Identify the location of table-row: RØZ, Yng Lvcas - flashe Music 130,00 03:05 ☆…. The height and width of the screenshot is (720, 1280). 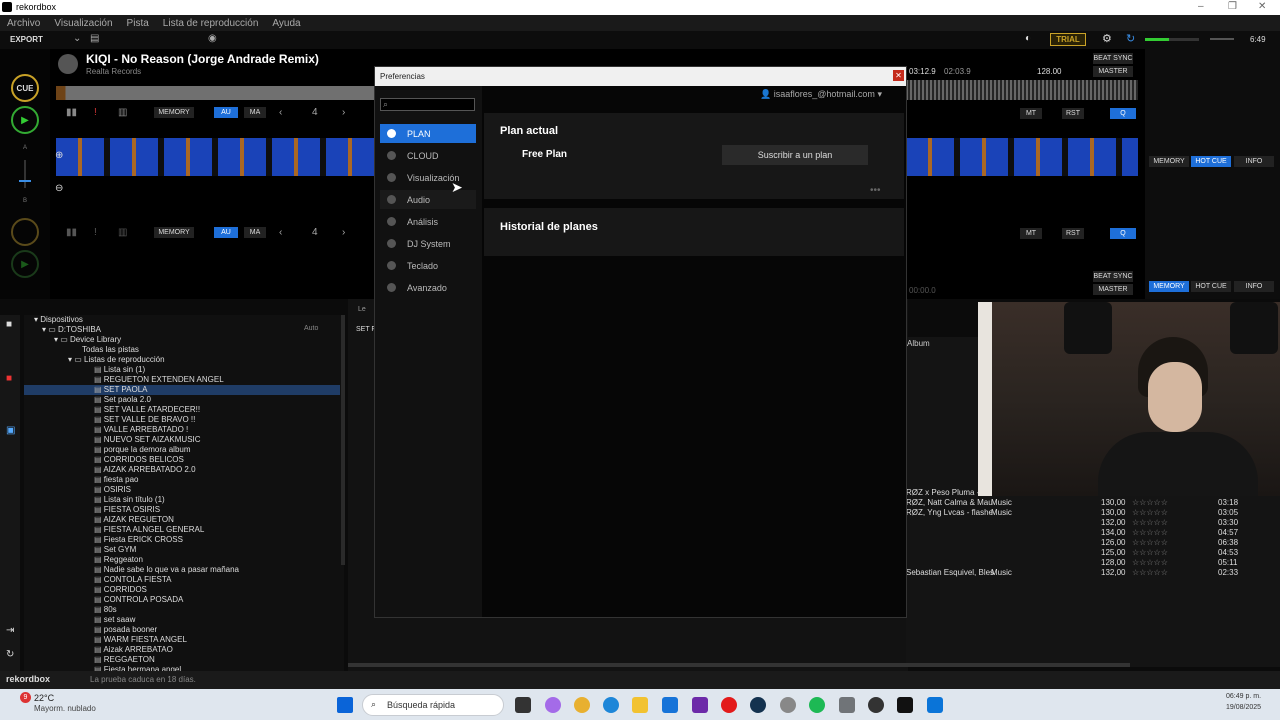
(1093, 513).